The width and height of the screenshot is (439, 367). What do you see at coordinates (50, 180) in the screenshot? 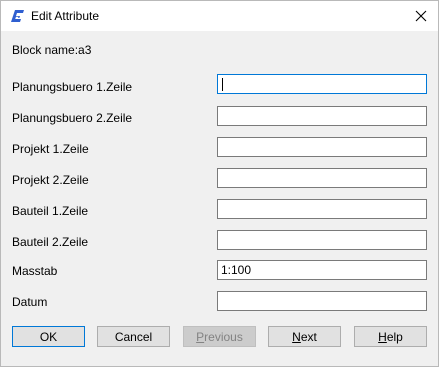
I see `label-projekt-2: Projekt 2.Zeile` at bounding box center [50, 180].